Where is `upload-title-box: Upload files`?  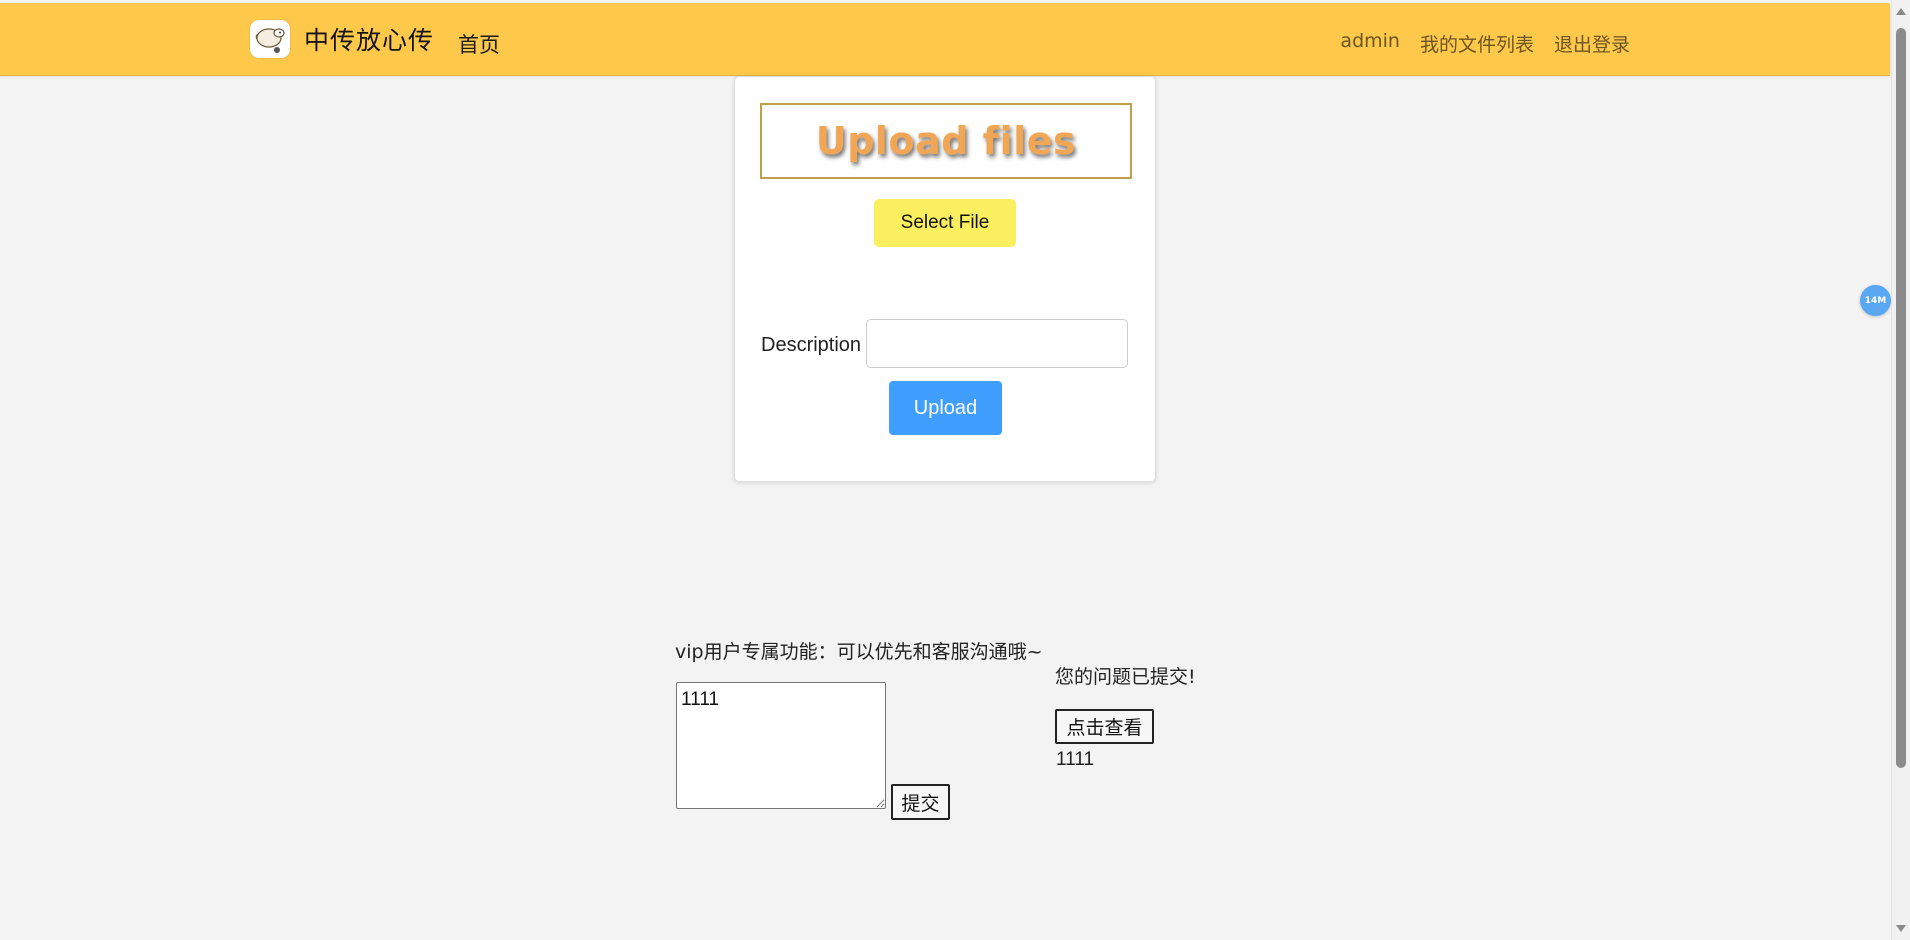 upload-title-box: Upload files is located at coordinates (946, 141).